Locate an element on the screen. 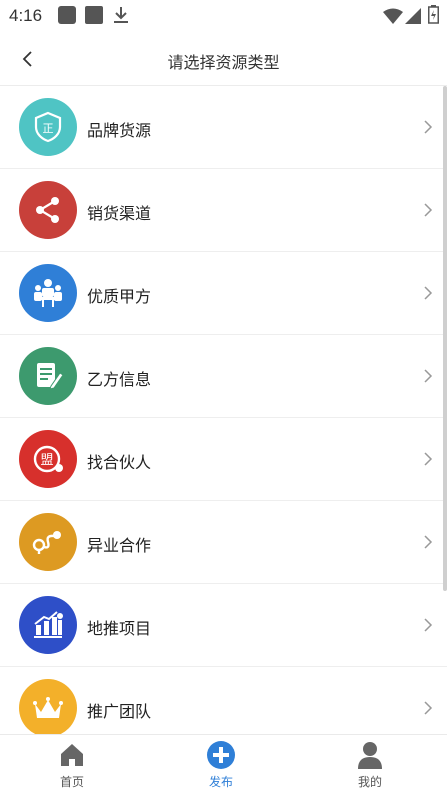 The height and width of the screenshot is (796, 447). tab-publish: 发布 is located at coordinates (221, 767).